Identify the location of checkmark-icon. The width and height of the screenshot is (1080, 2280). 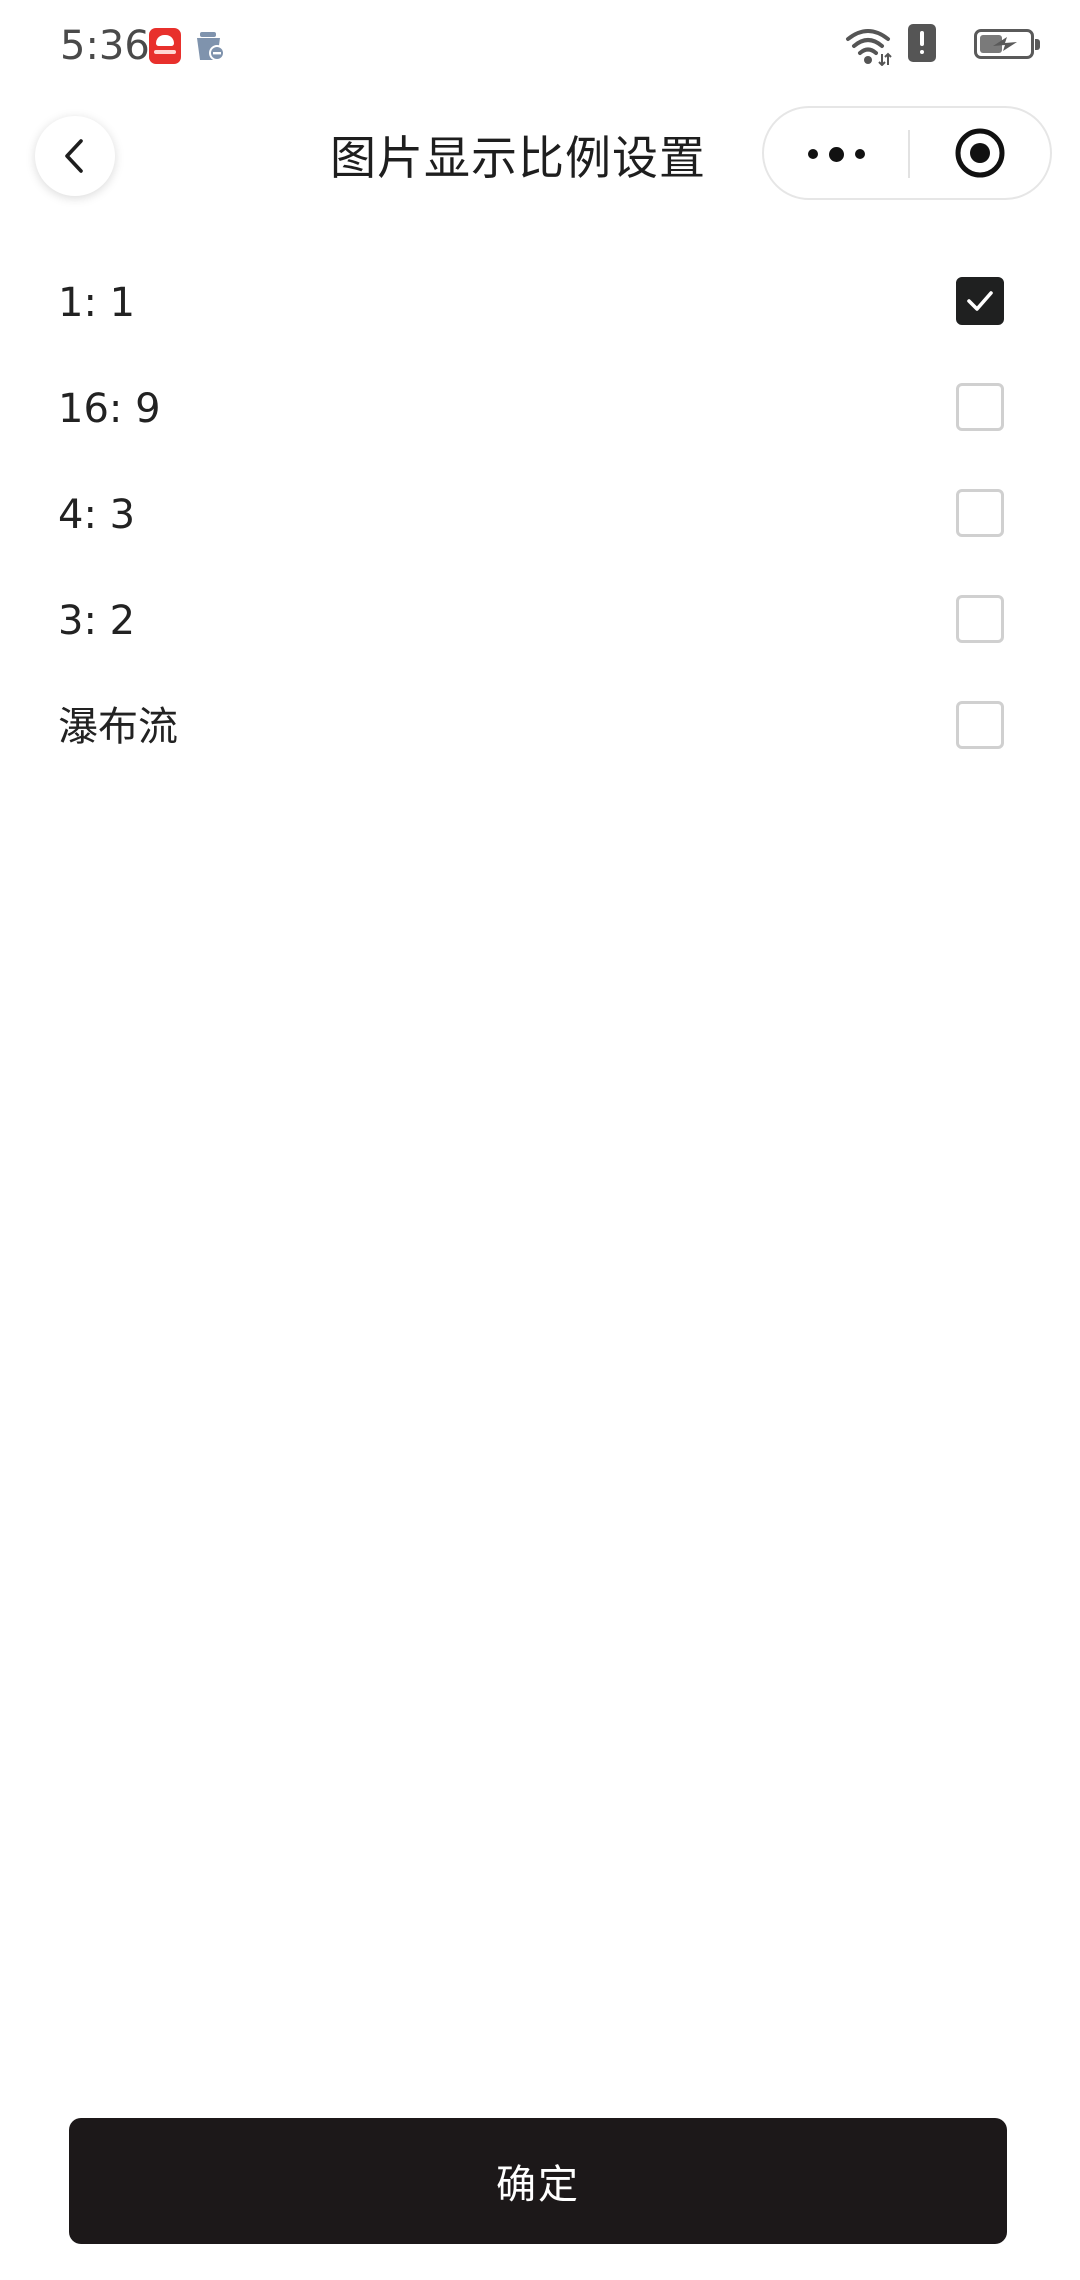
(980, 301).